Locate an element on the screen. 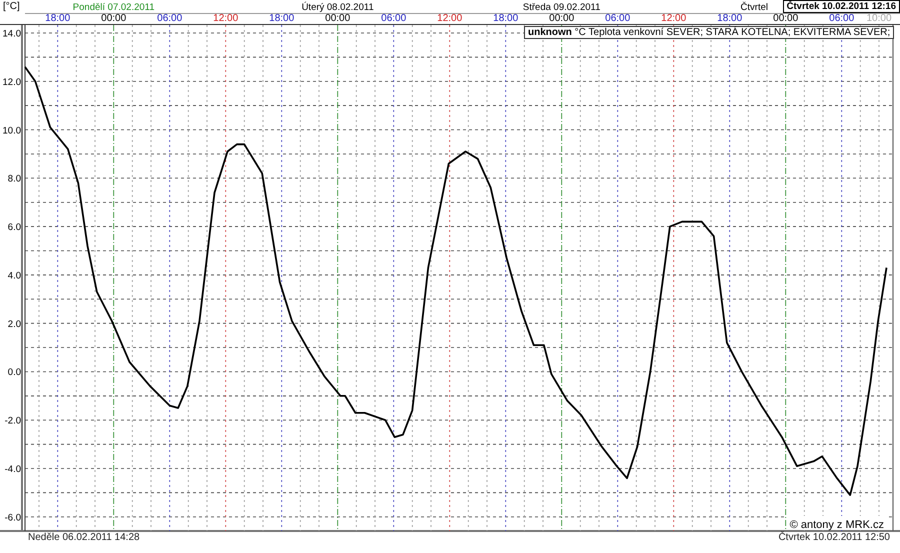 The image size is (900, 553). time-tick-label: 10:00 is located at coordinates (879, 18).